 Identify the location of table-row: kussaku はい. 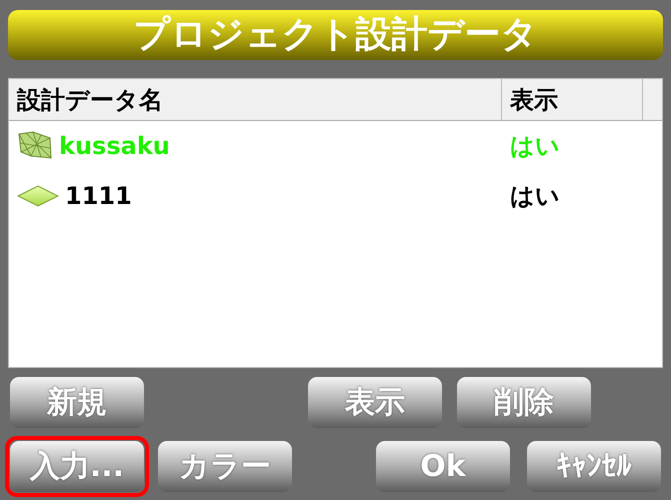
(335, 146).